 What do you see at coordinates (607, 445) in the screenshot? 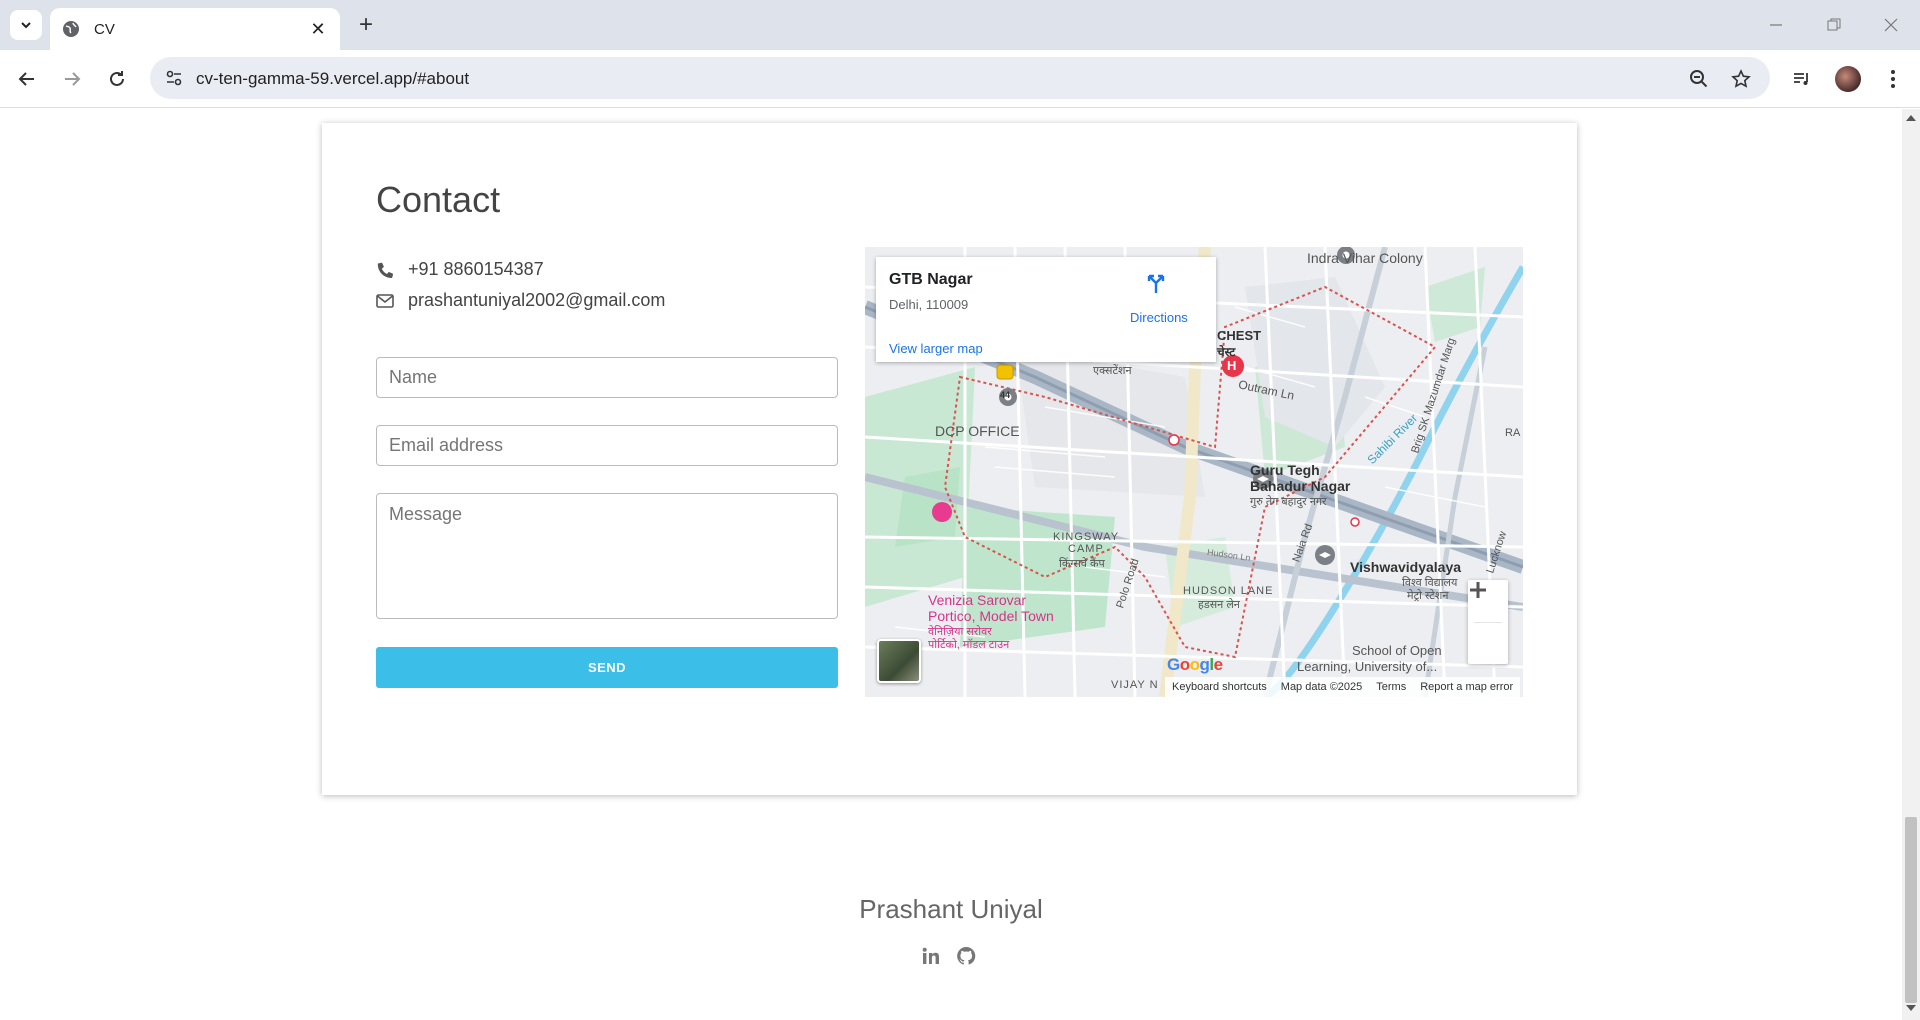
I see `email-input` at bounding box center [607, 445].